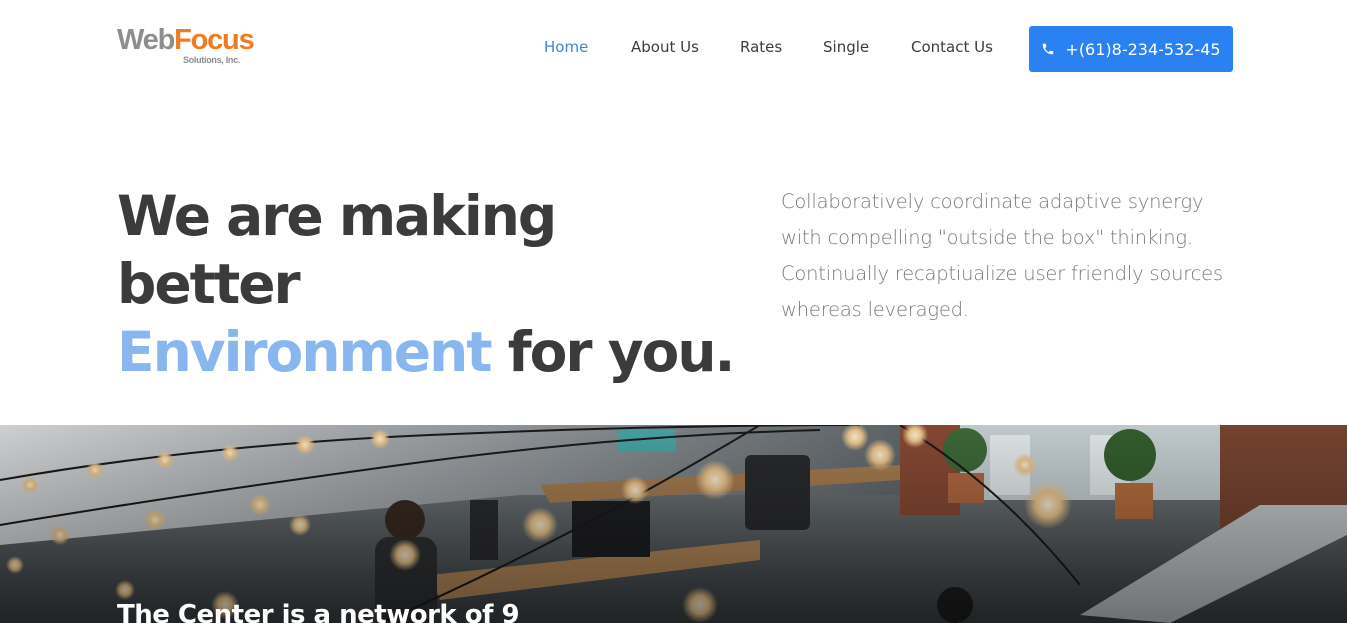 The image size is (1347, 623). Describe the element at coordinates (1048, 49) in the screenshot. I see `phone-icon` at that location.